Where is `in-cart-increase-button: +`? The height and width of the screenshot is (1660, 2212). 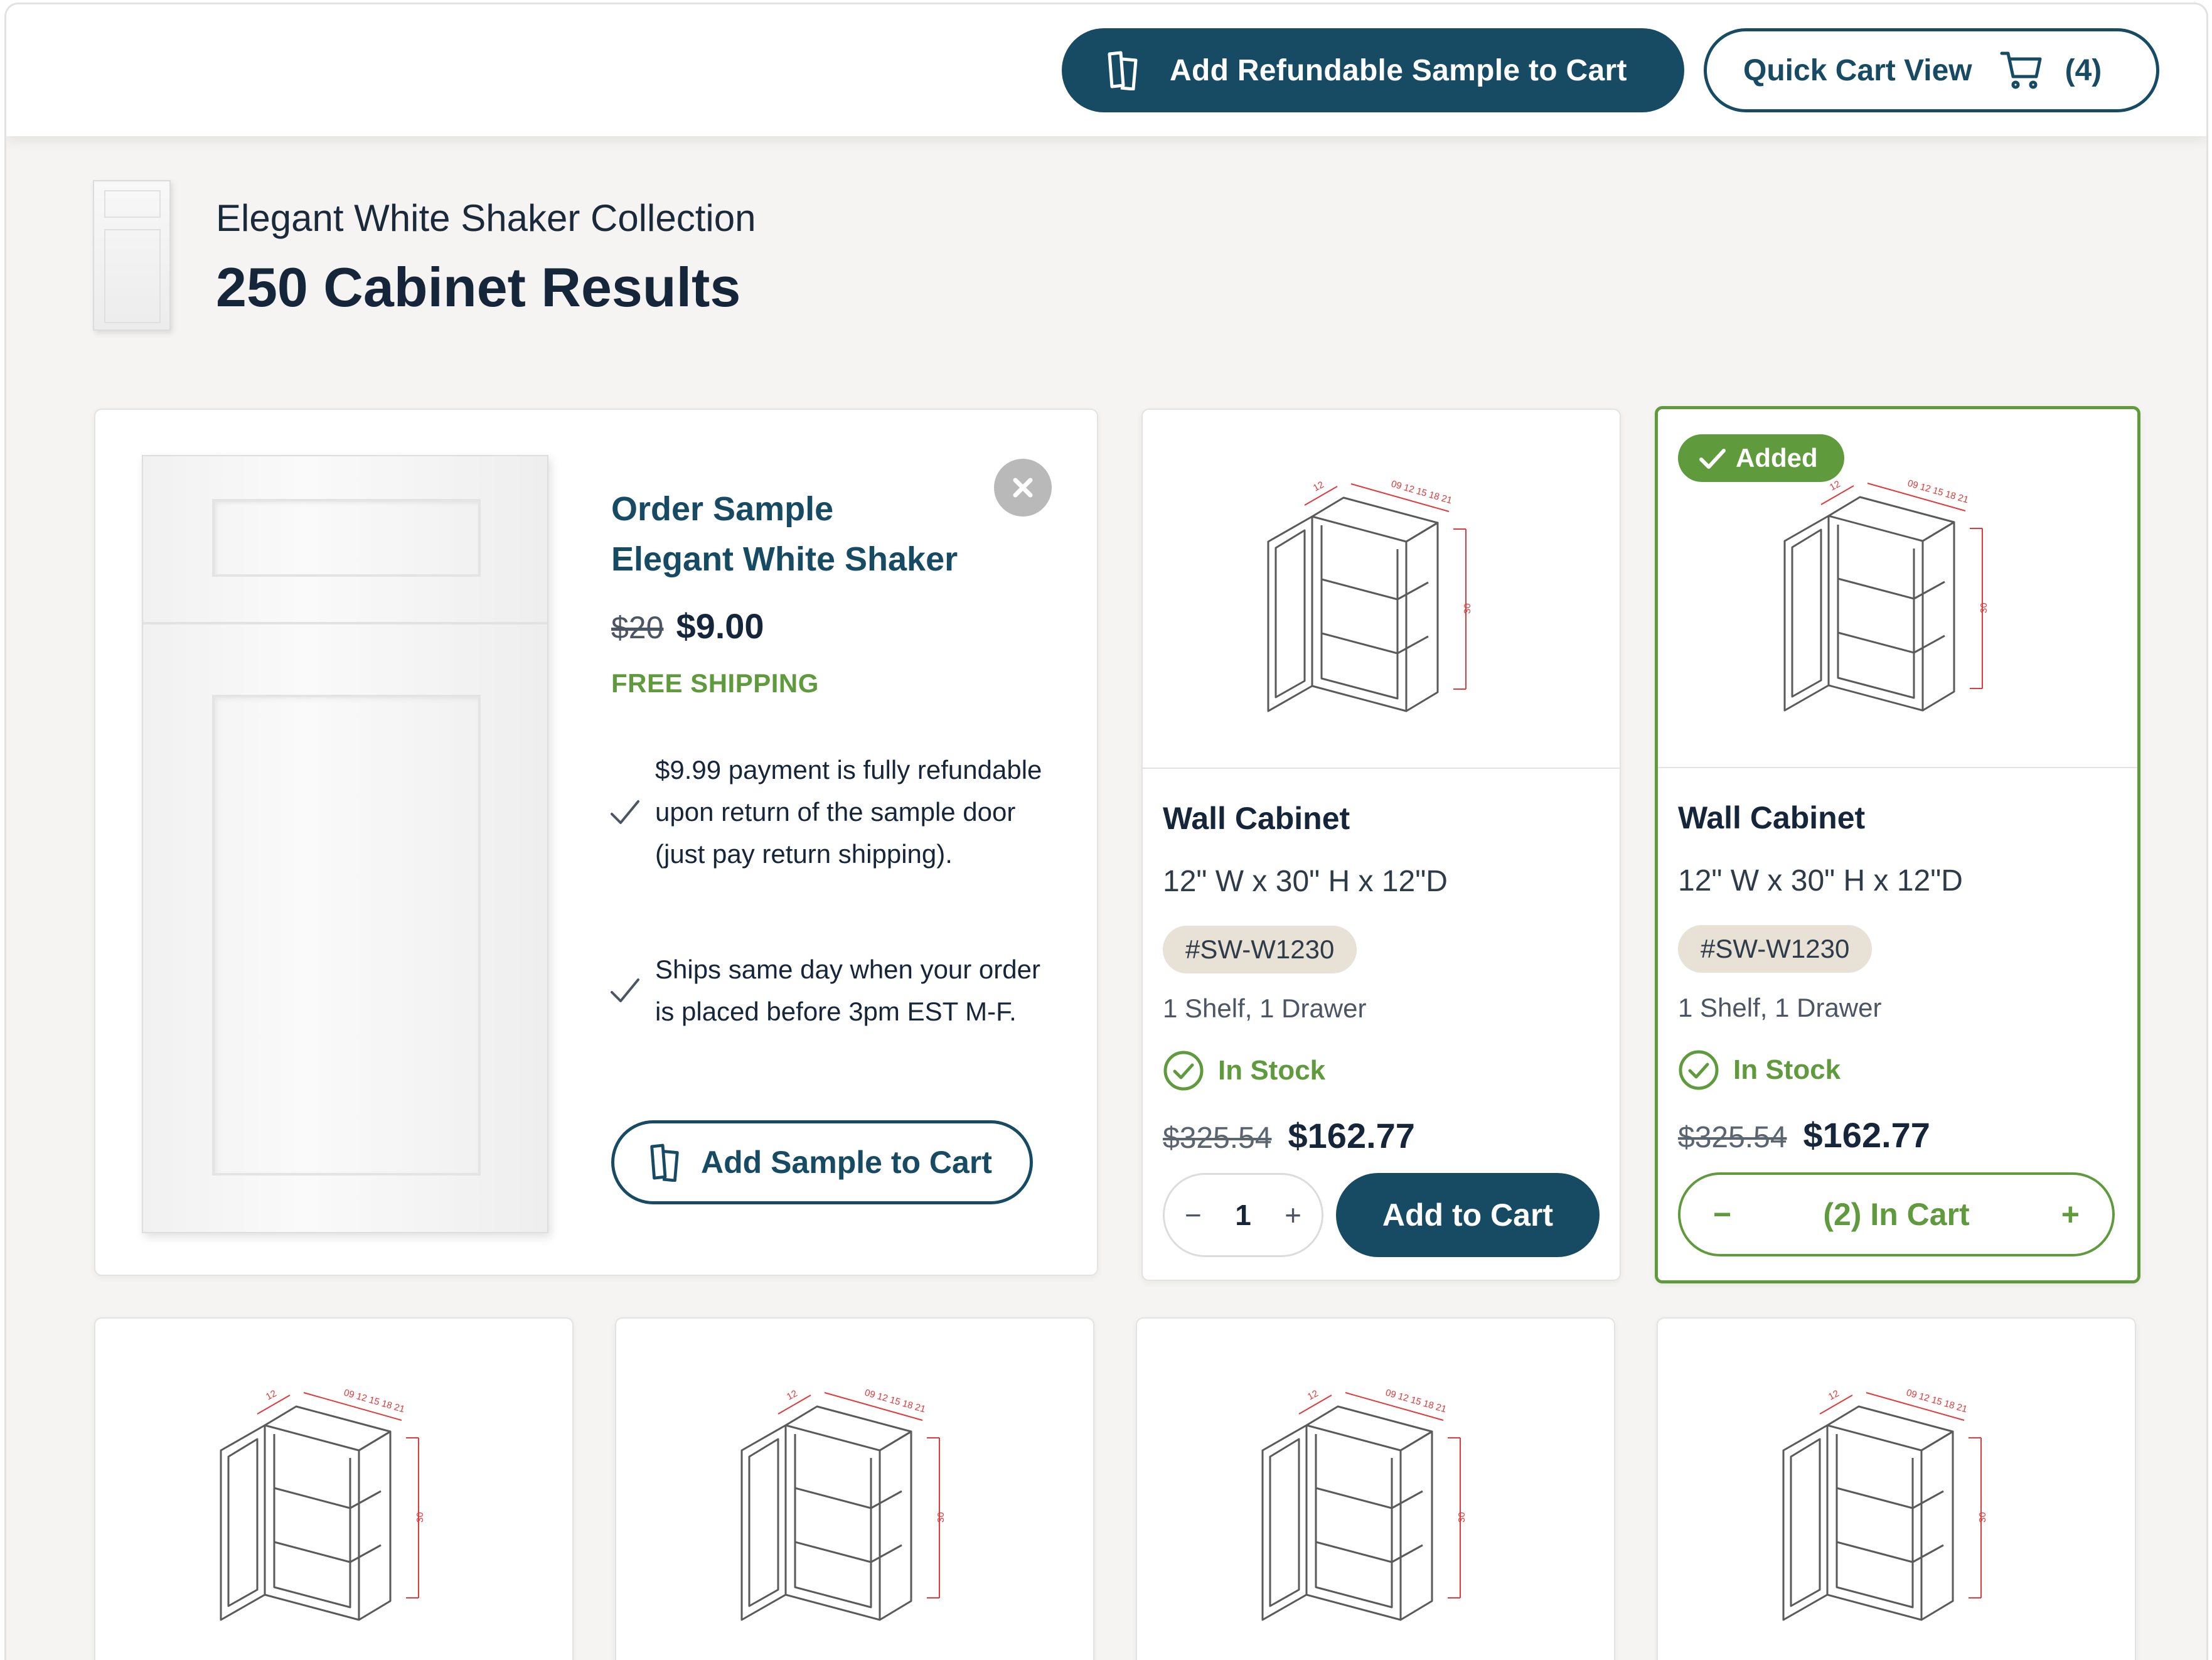 in-cart-increase-button: + is located at coordinates (2070, 1214).